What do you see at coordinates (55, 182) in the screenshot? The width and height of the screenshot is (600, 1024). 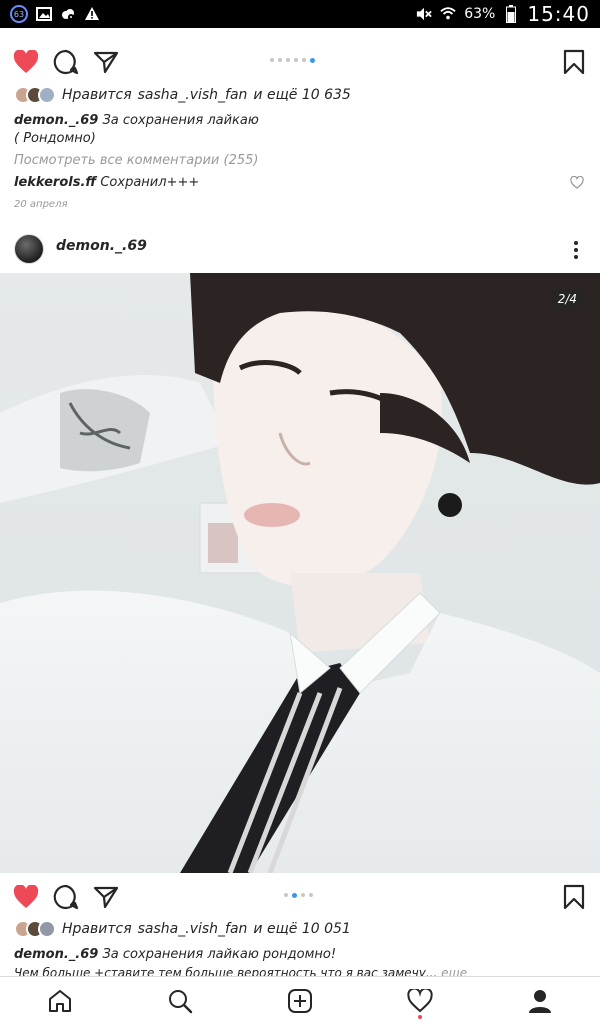 I see `comment-username: lekkerols.ff` at bounding box center [55, 182].